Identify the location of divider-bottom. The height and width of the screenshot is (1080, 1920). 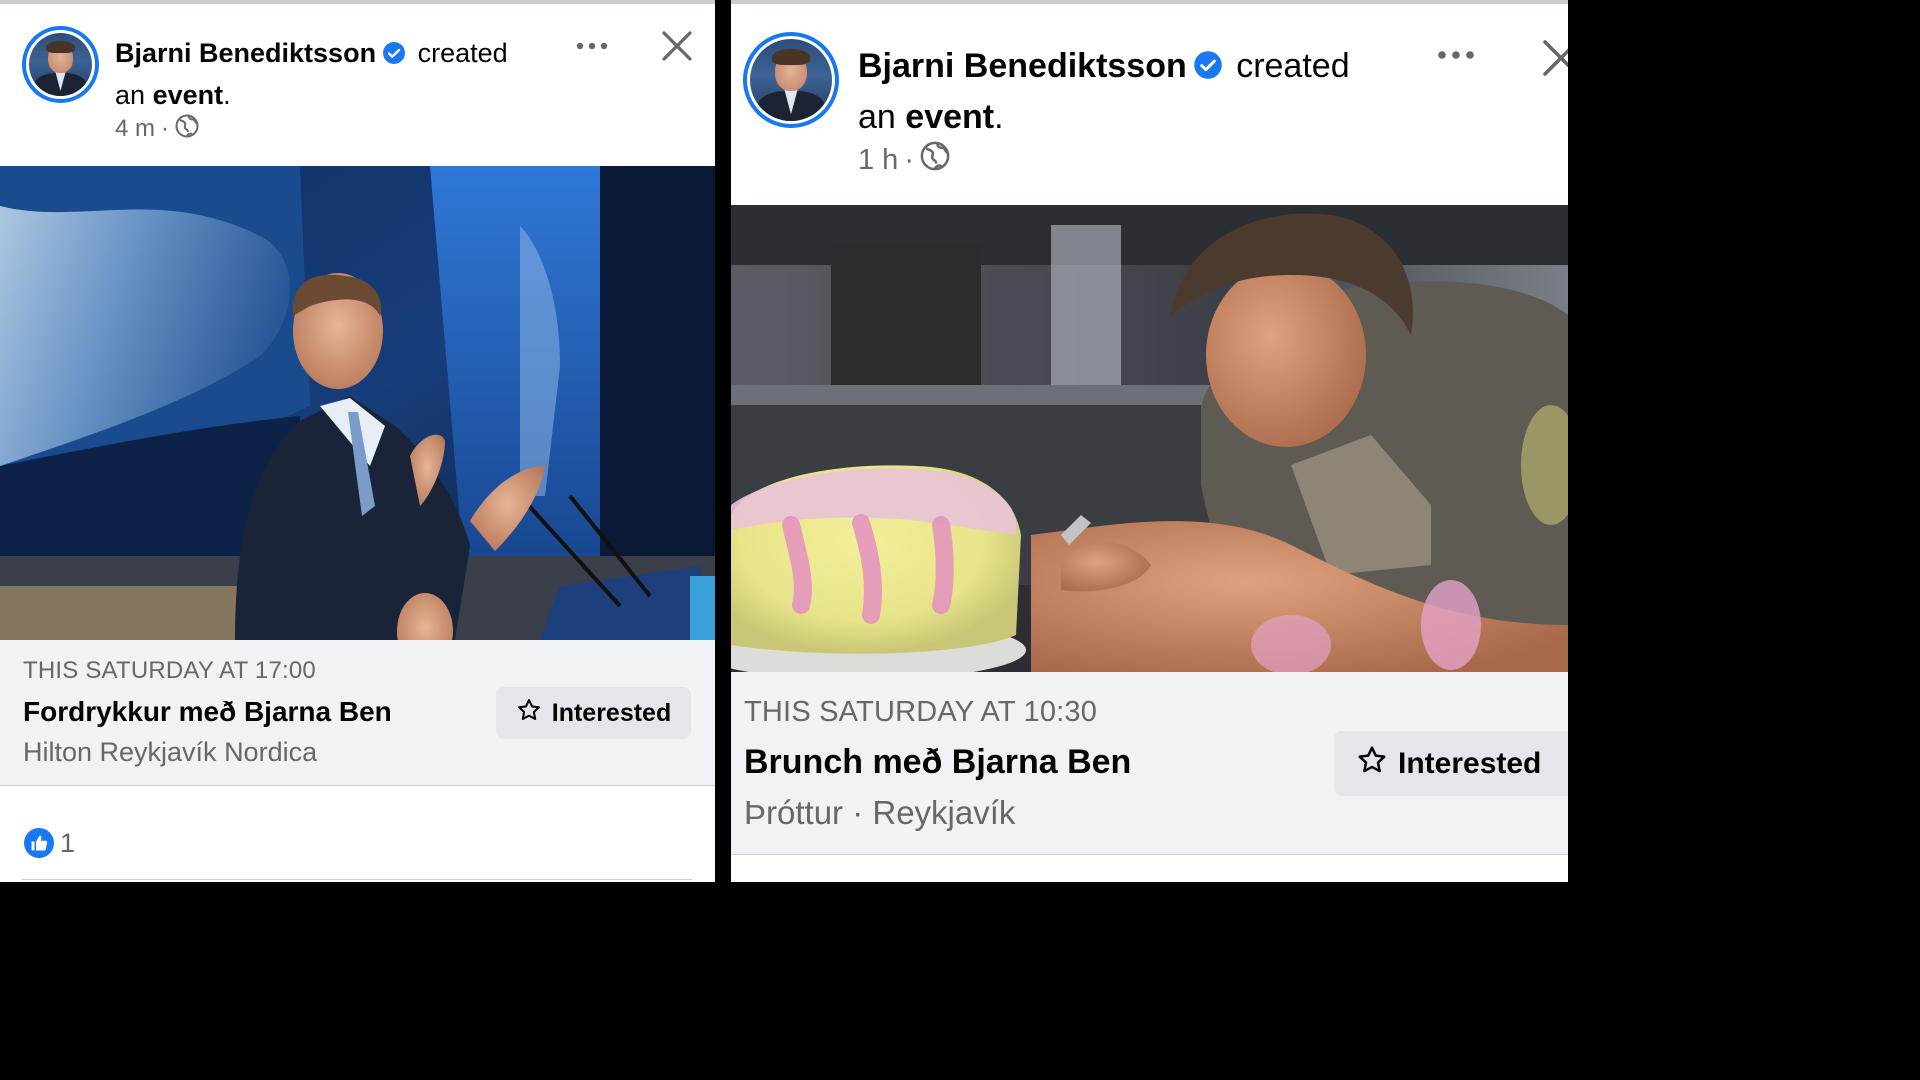
(357, 879).